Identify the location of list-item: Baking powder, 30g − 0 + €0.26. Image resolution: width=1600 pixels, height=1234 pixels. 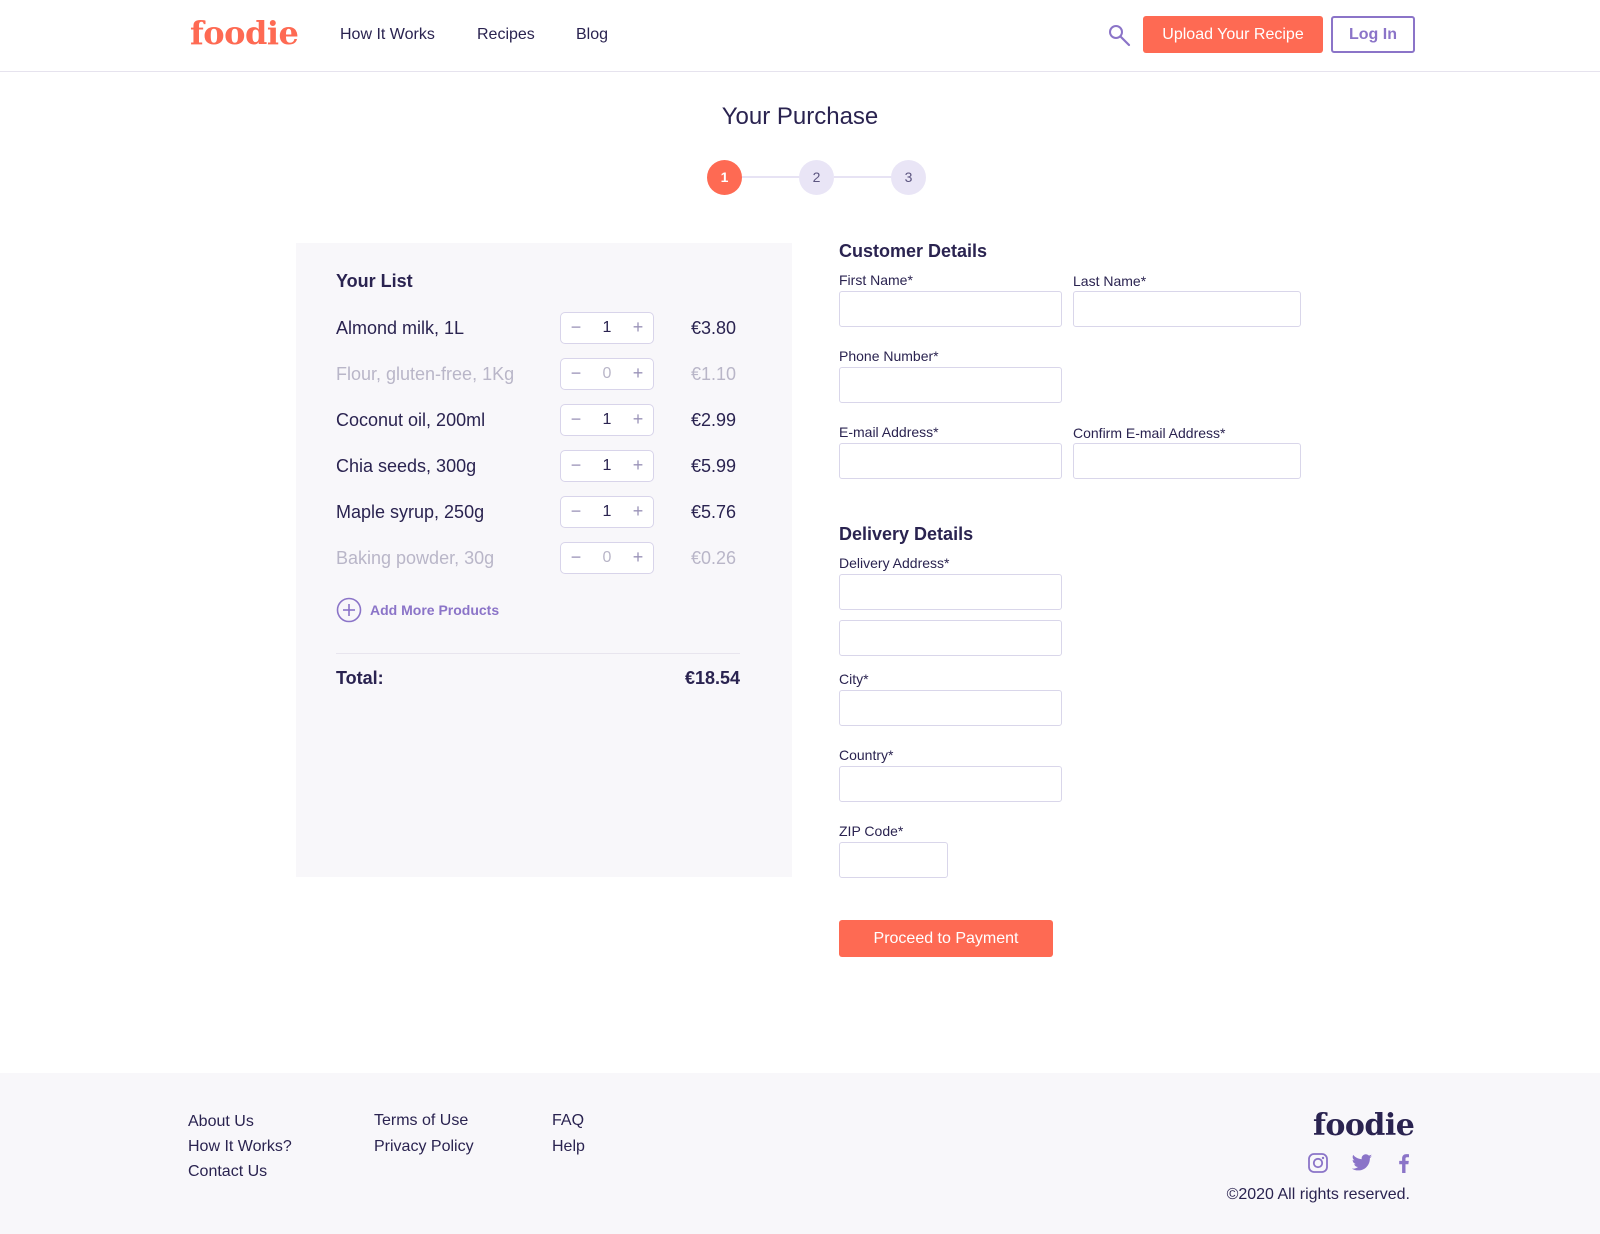
(536, 559).